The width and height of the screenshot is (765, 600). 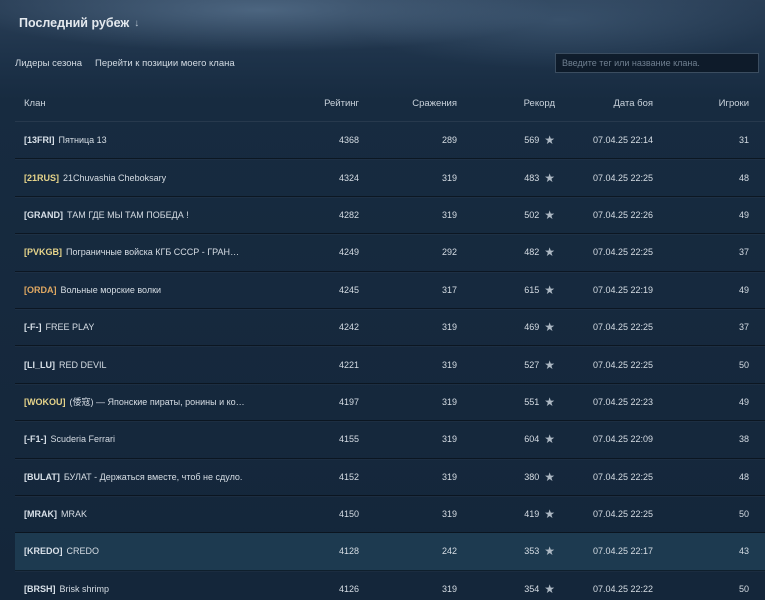 I want to click on record-cell: 469 ★, so click(x=506, y=327).